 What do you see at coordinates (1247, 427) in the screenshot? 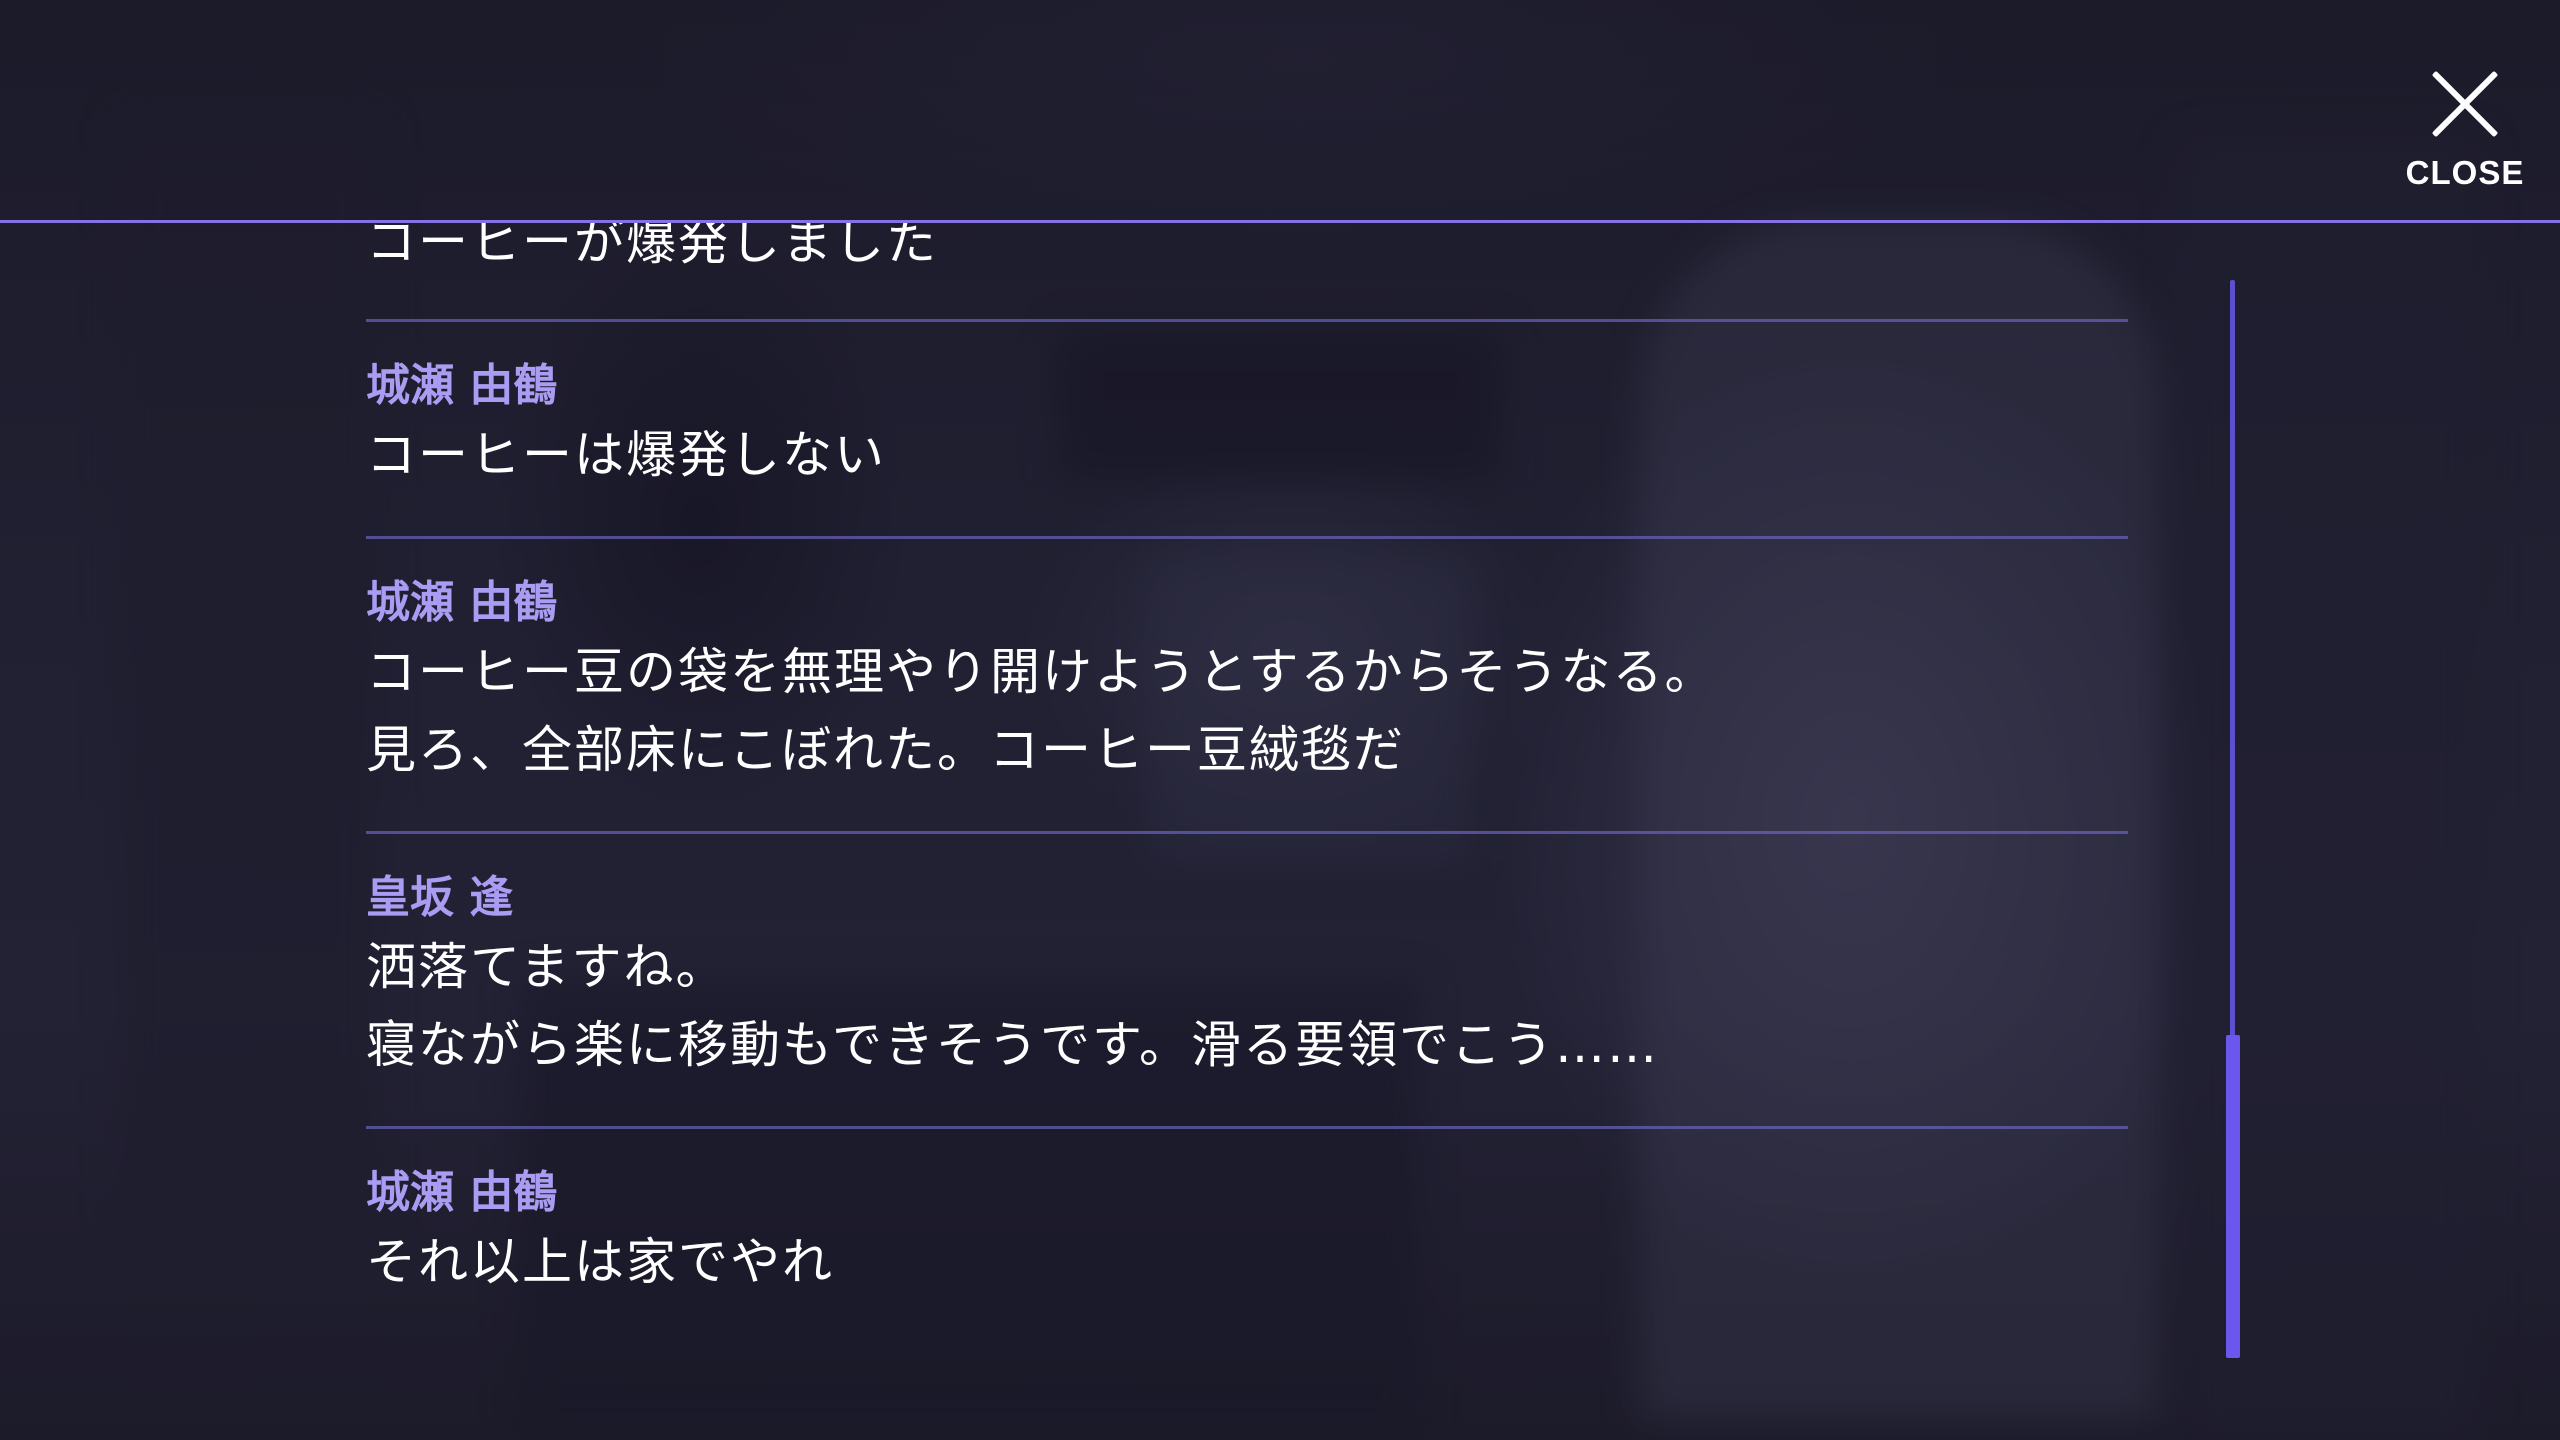
I see `log-entry: 城瀬 由鶴 コーヒーは爆発しない` at bounding box center [1247, 427].